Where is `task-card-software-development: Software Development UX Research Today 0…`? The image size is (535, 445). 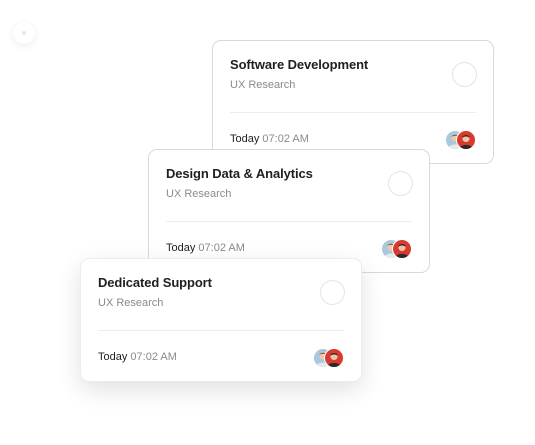
task-card-software-development: Software Development UX Research Today 0… is located at coordinates (353, 102).